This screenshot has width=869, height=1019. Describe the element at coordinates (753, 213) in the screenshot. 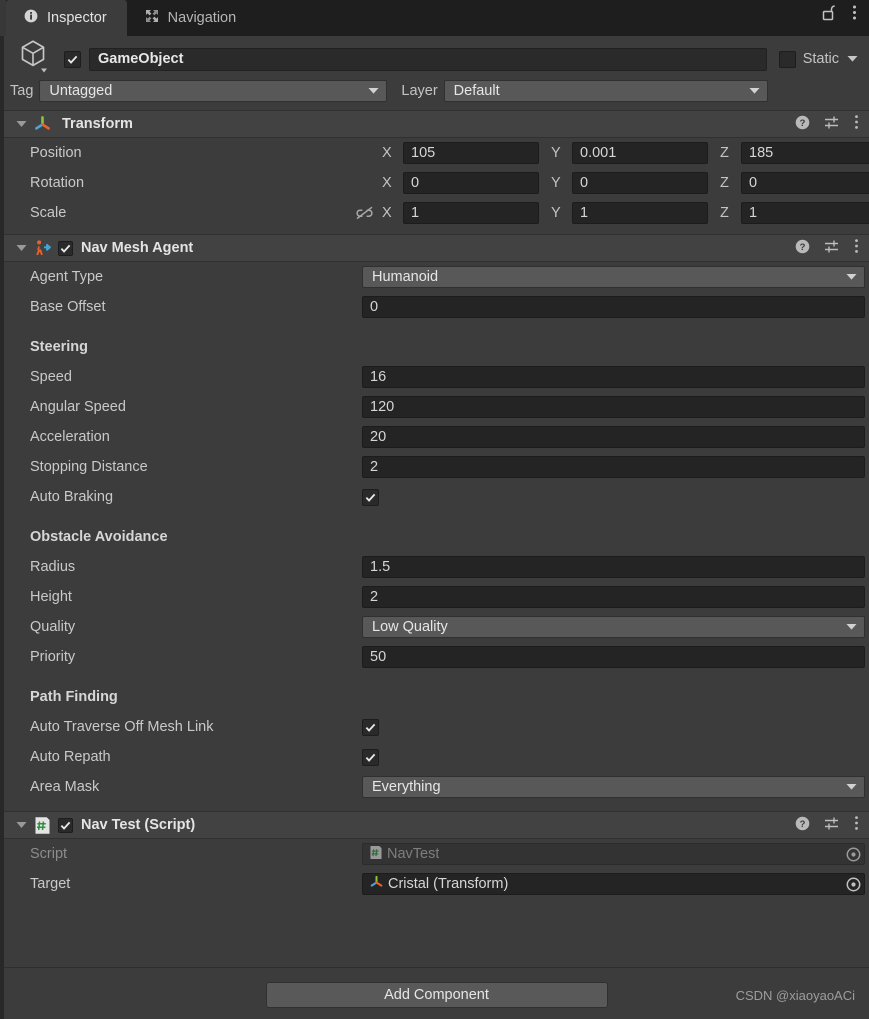

I see `scale-z-value: 1` at that location.